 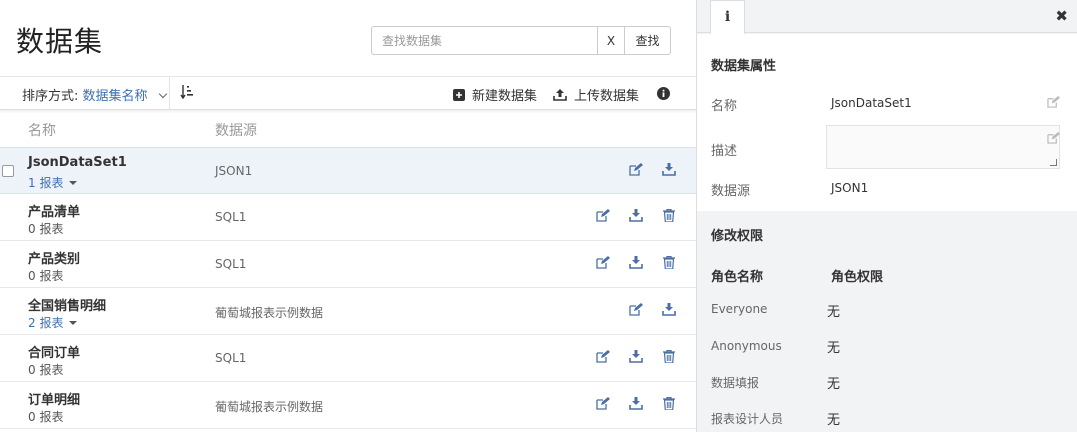 I want to click on properties-title: 数据集属性, so click(x=744, y=66).